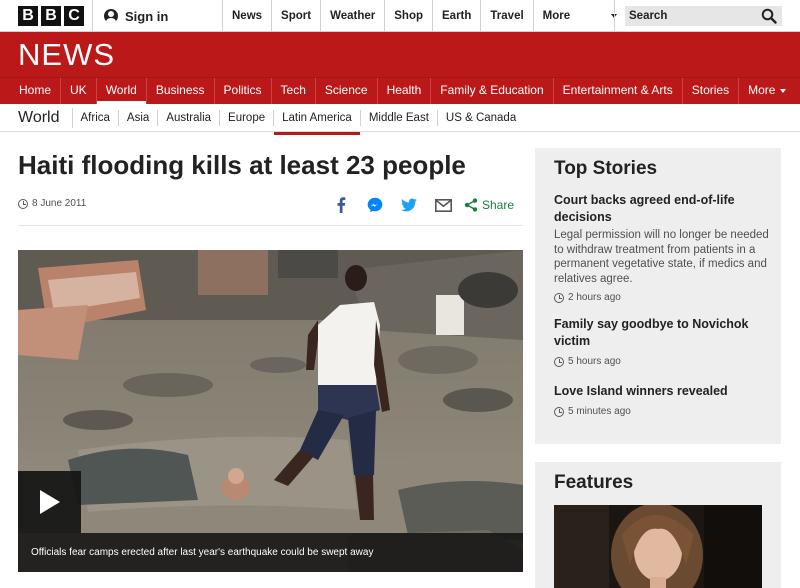 The width and height of the screenshot is (800, 588). I want to click on chevron-down-icon, so click(783, 90).